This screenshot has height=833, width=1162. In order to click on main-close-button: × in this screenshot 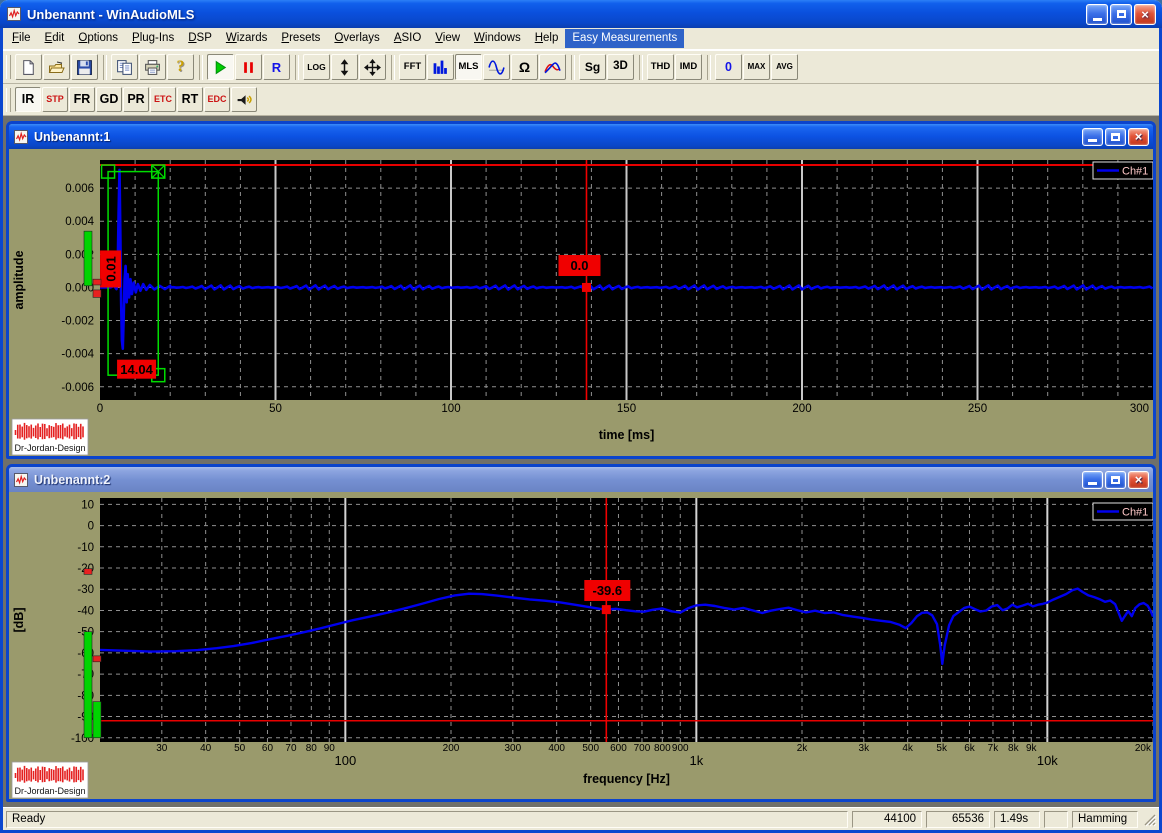, I will do `click(1145, 14)`.